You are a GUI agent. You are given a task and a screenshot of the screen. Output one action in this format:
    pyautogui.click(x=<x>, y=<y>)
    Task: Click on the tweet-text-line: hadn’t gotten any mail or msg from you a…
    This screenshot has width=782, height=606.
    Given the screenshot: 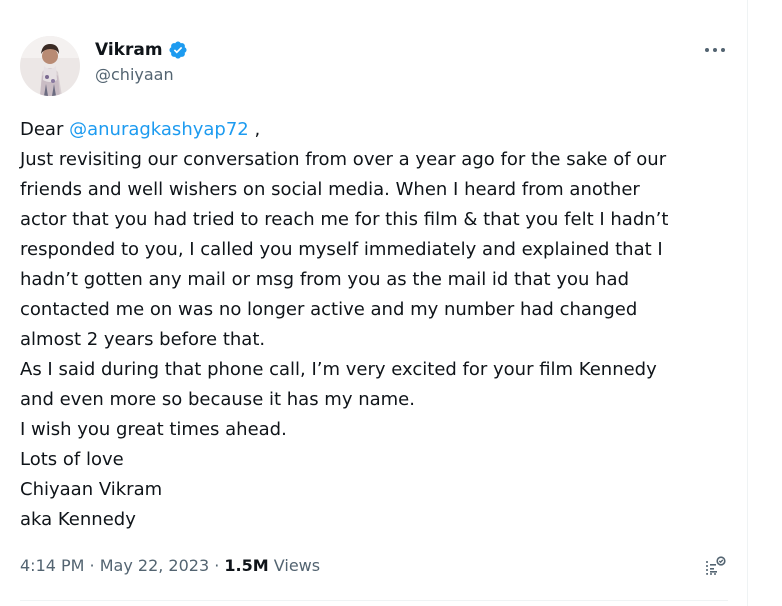 What is the action you would take?
    pyautogui.click(x=324, y=279)
    